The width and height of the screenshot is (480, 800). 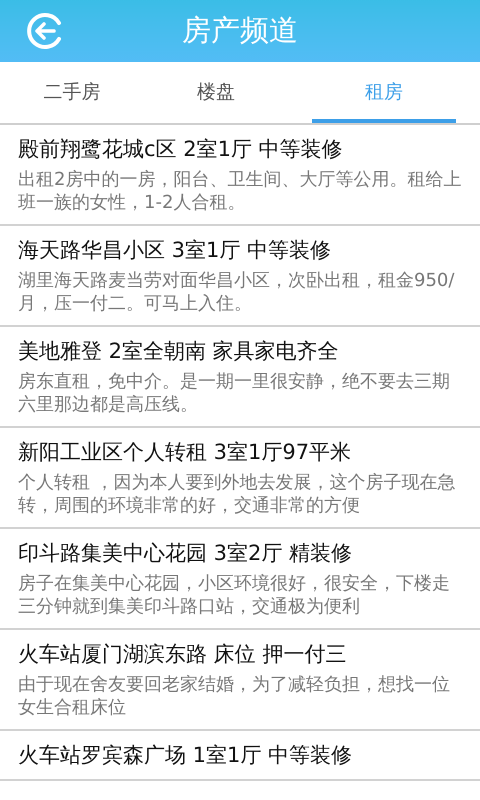 What do you see at coordinates (234, 696) in the screenshot?
I see `listing-description: 由于现在舍友要回老家结婚，为了减轻负担，想找一位女生合租床位` at bounding box center [234, 696].